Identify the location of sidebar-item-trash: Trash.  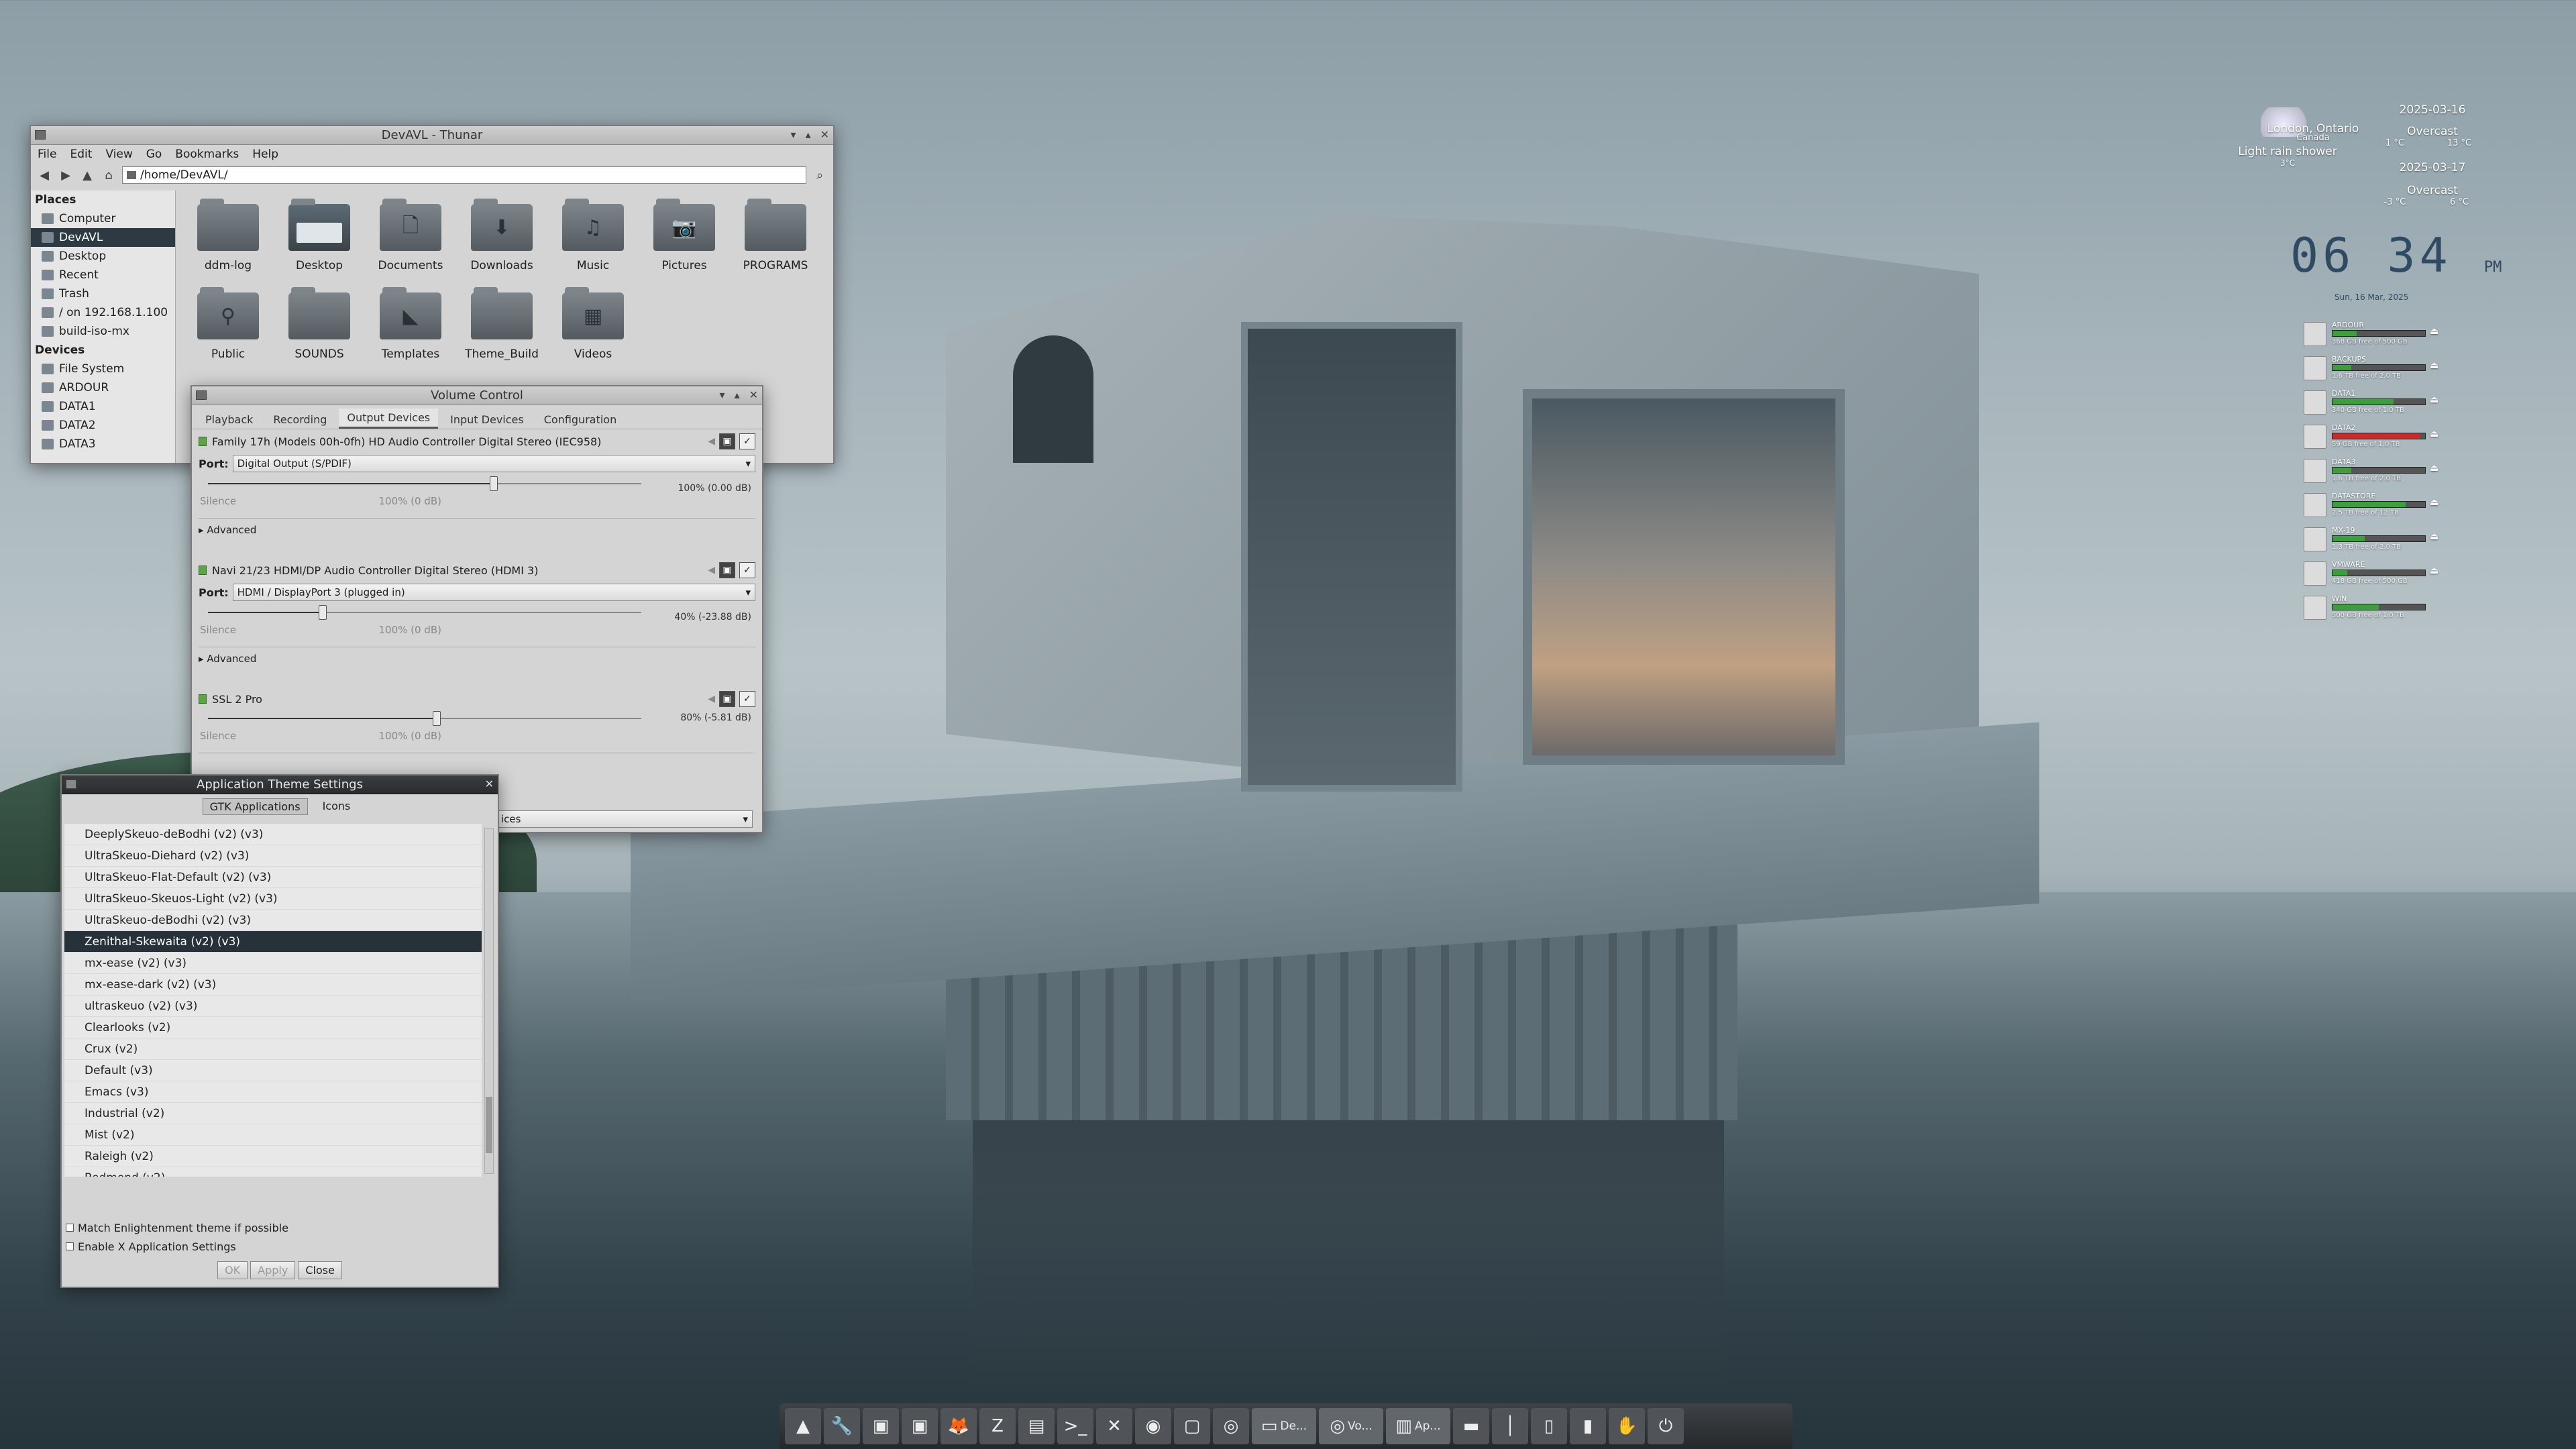
(103, 293).